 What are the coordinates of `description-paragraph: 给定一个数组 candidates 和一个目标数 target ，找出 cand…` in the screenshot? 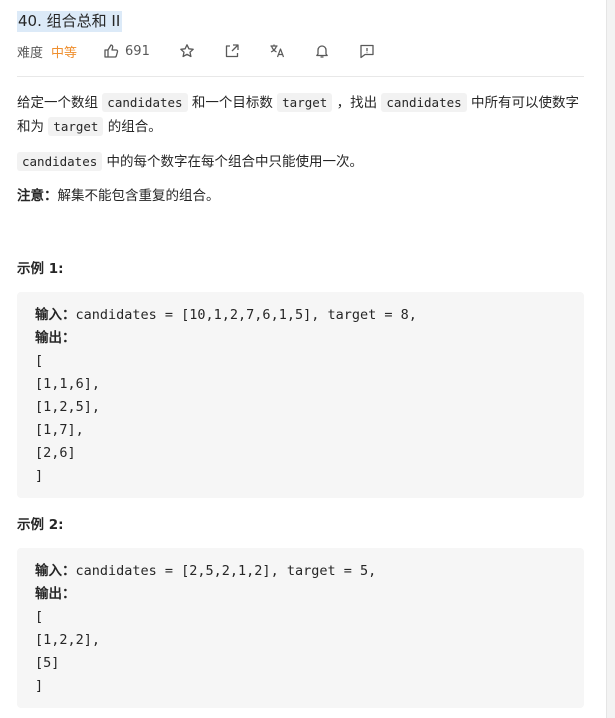 It's located at (304, 115).